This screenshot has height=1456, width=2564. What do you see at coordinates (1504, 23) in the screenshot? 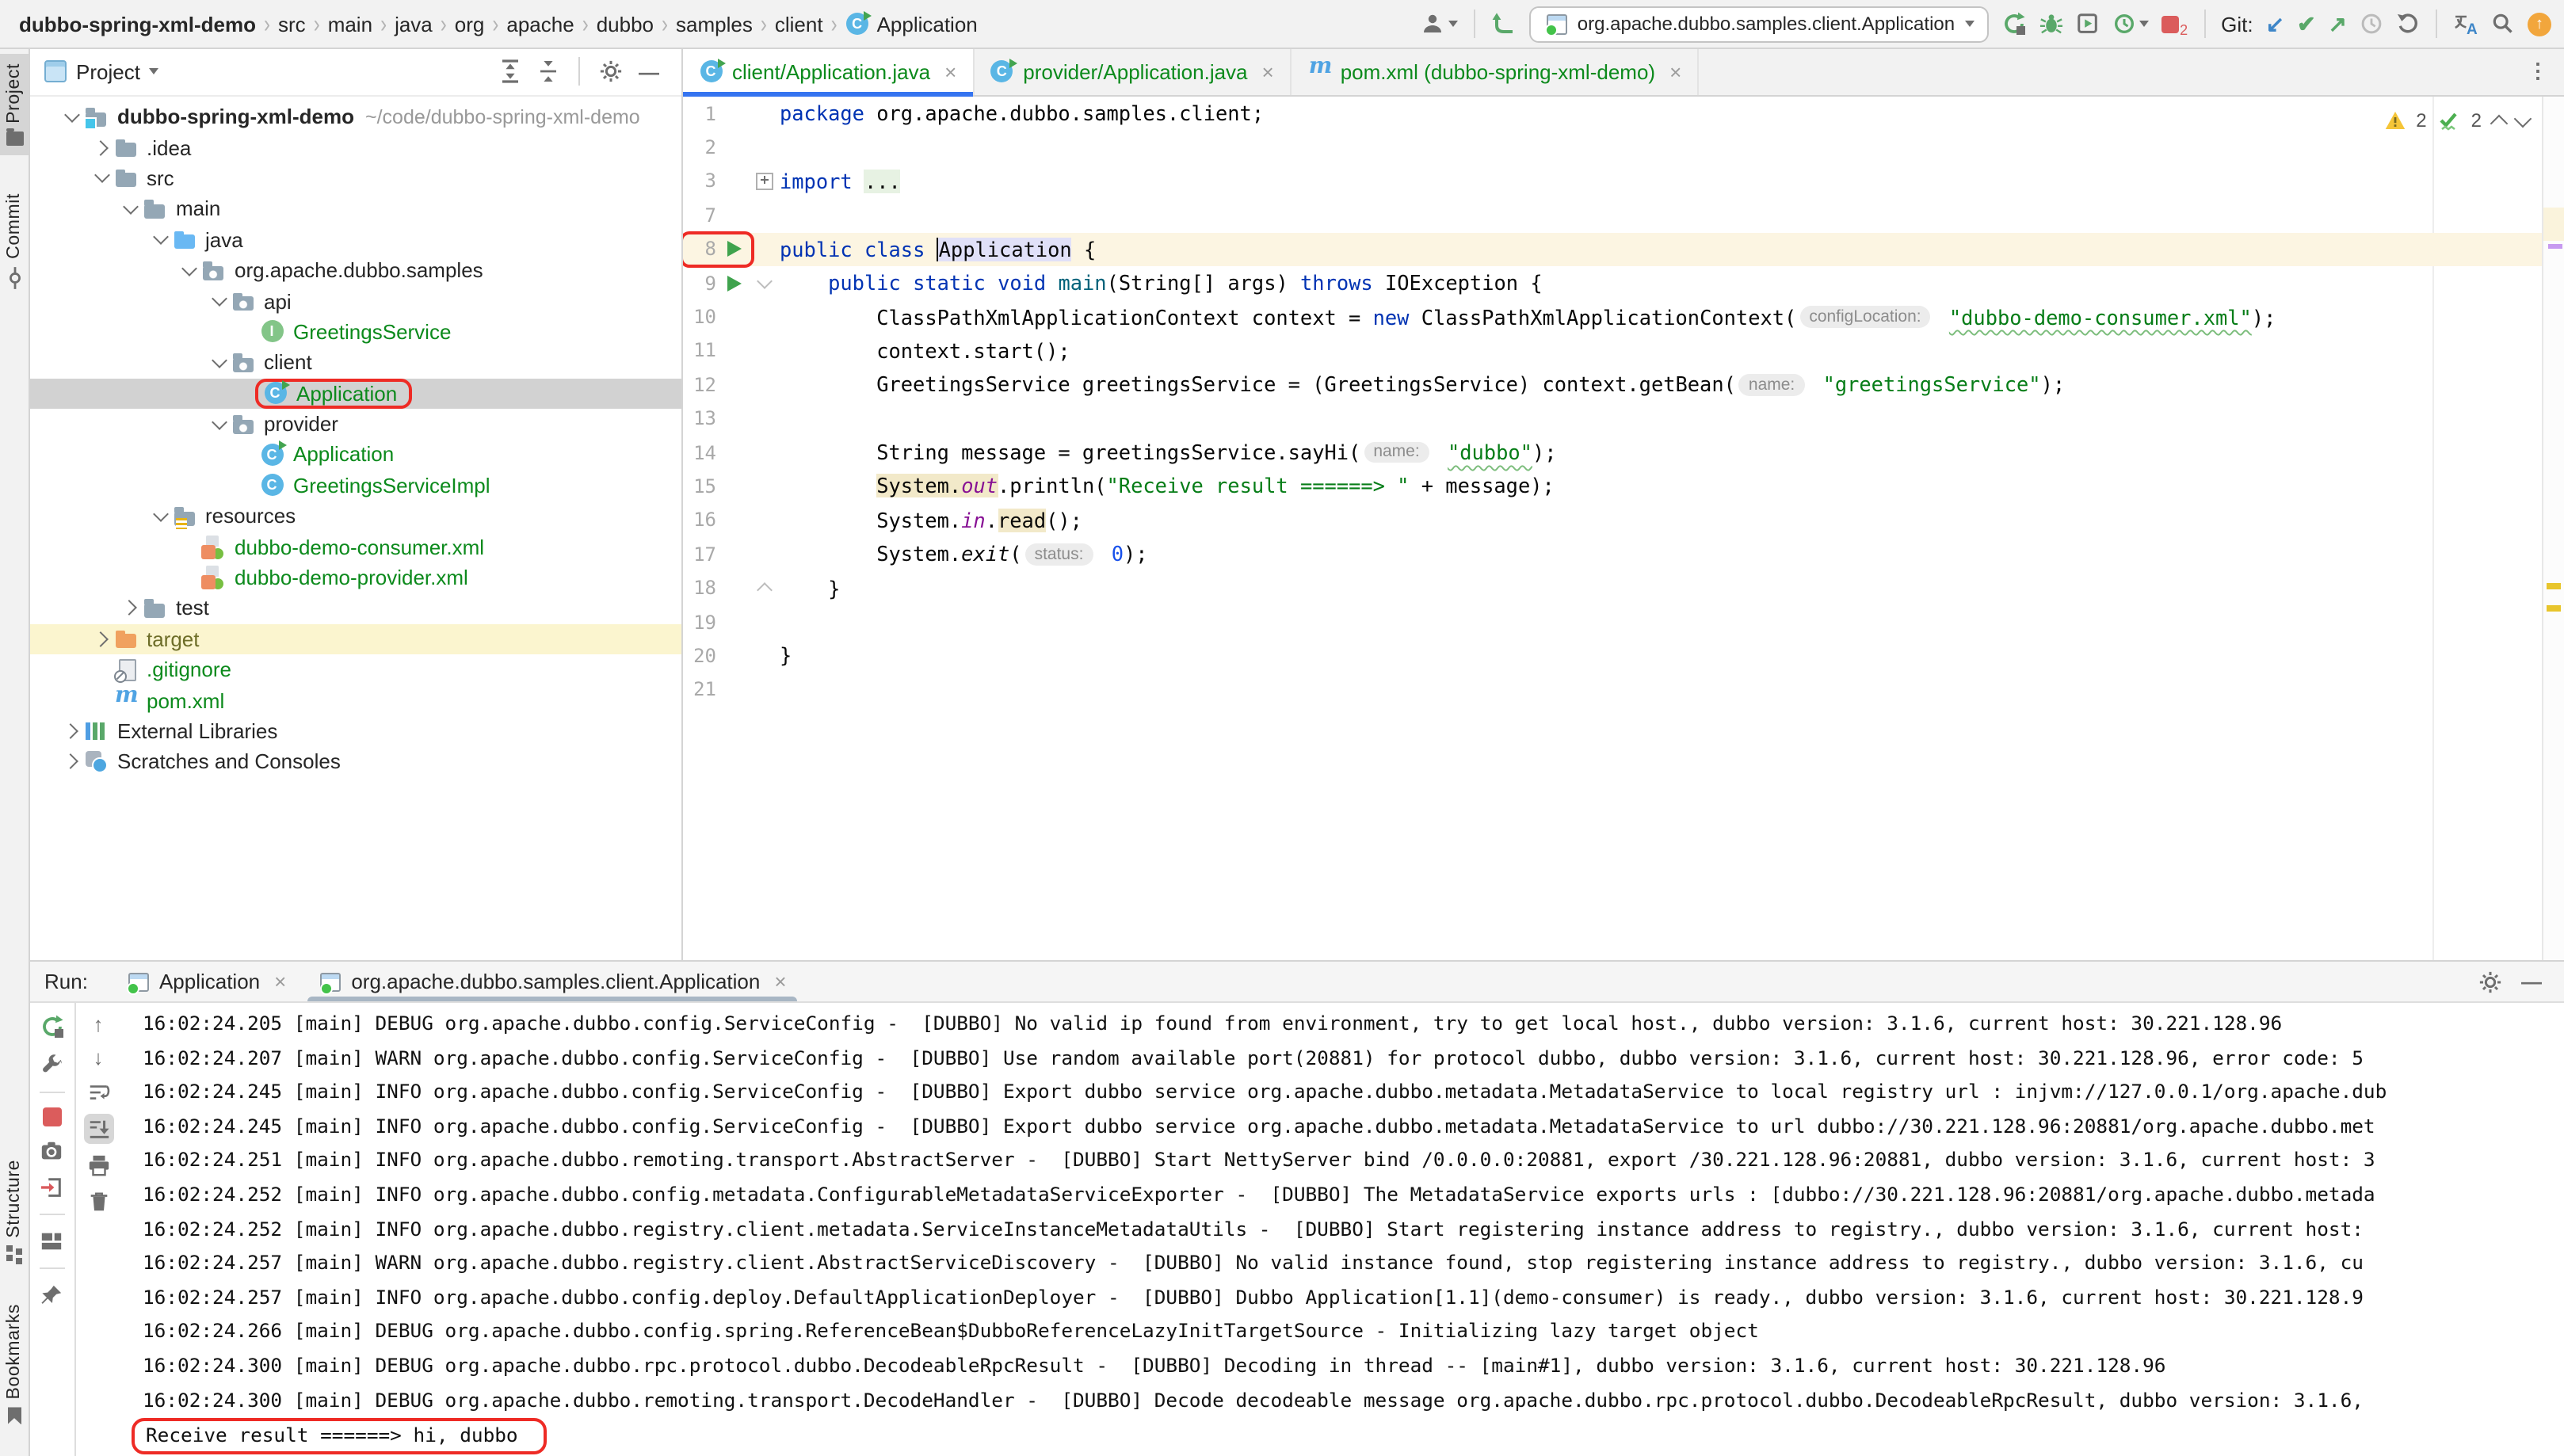
I see `build-arrow-icon` at bounding box center [1504, 23].